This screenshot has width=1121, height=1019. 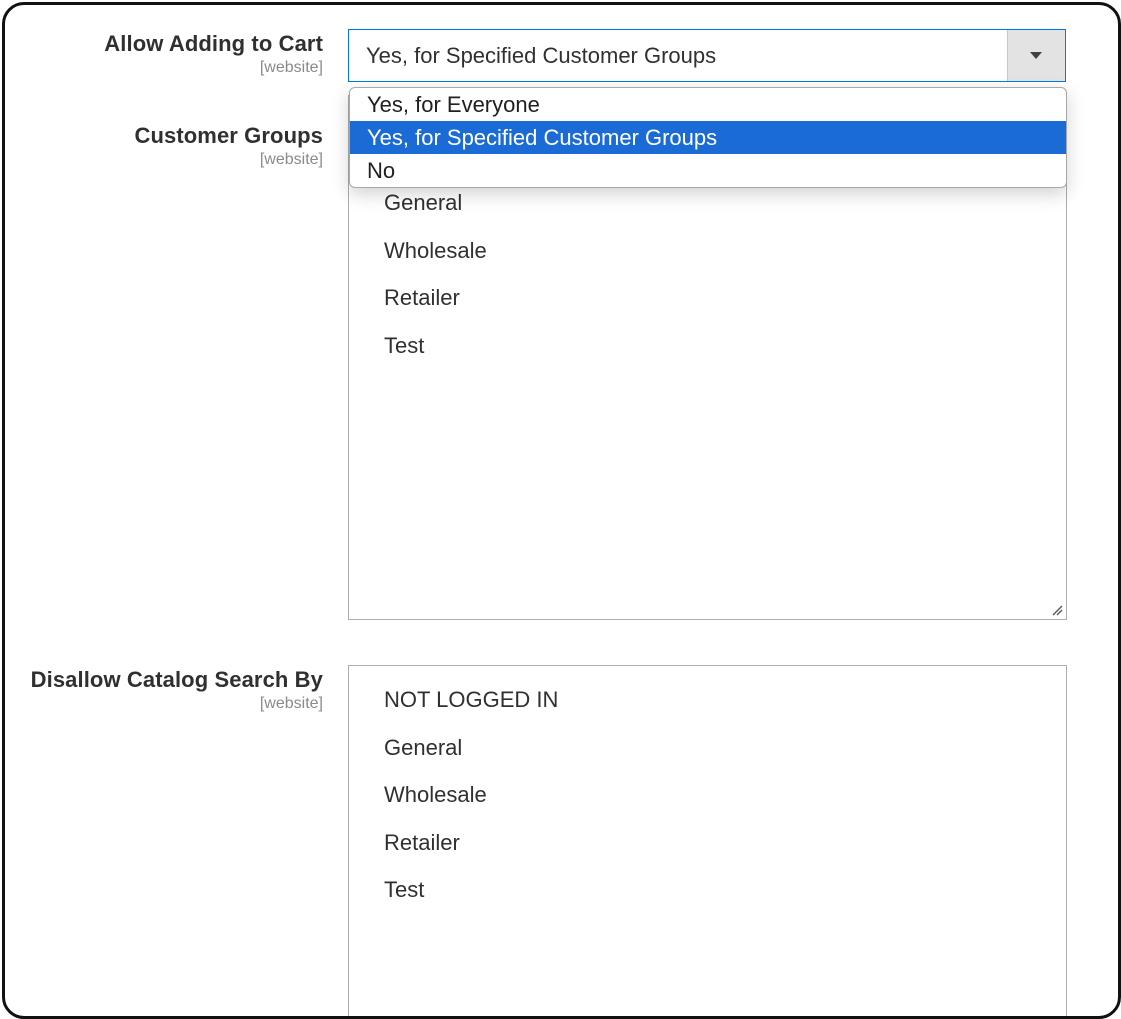 What do you see at coordinates (471, 700) in the screenshot?
I see `list-item-not-logged-in: NOT LOGGED IN` at bounding box center [471, 700].